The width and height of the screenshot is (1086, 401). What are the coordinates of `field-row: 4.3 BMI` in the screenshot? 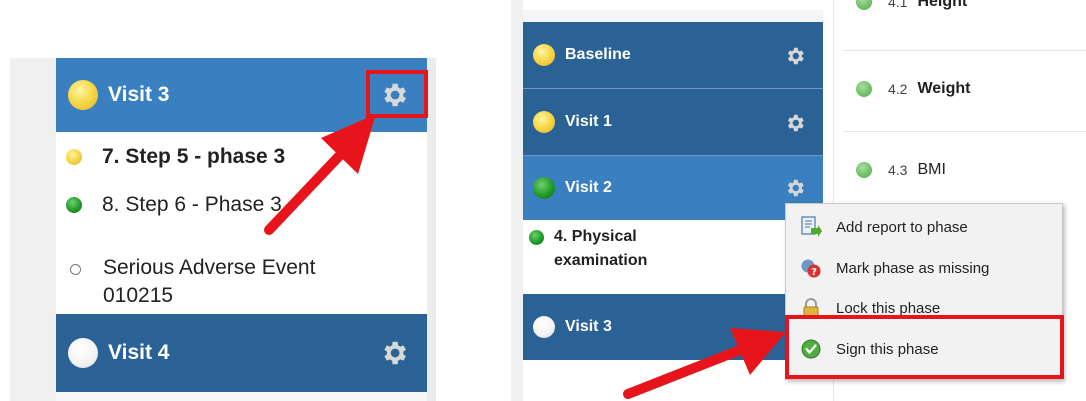 It's located at (901, 170).